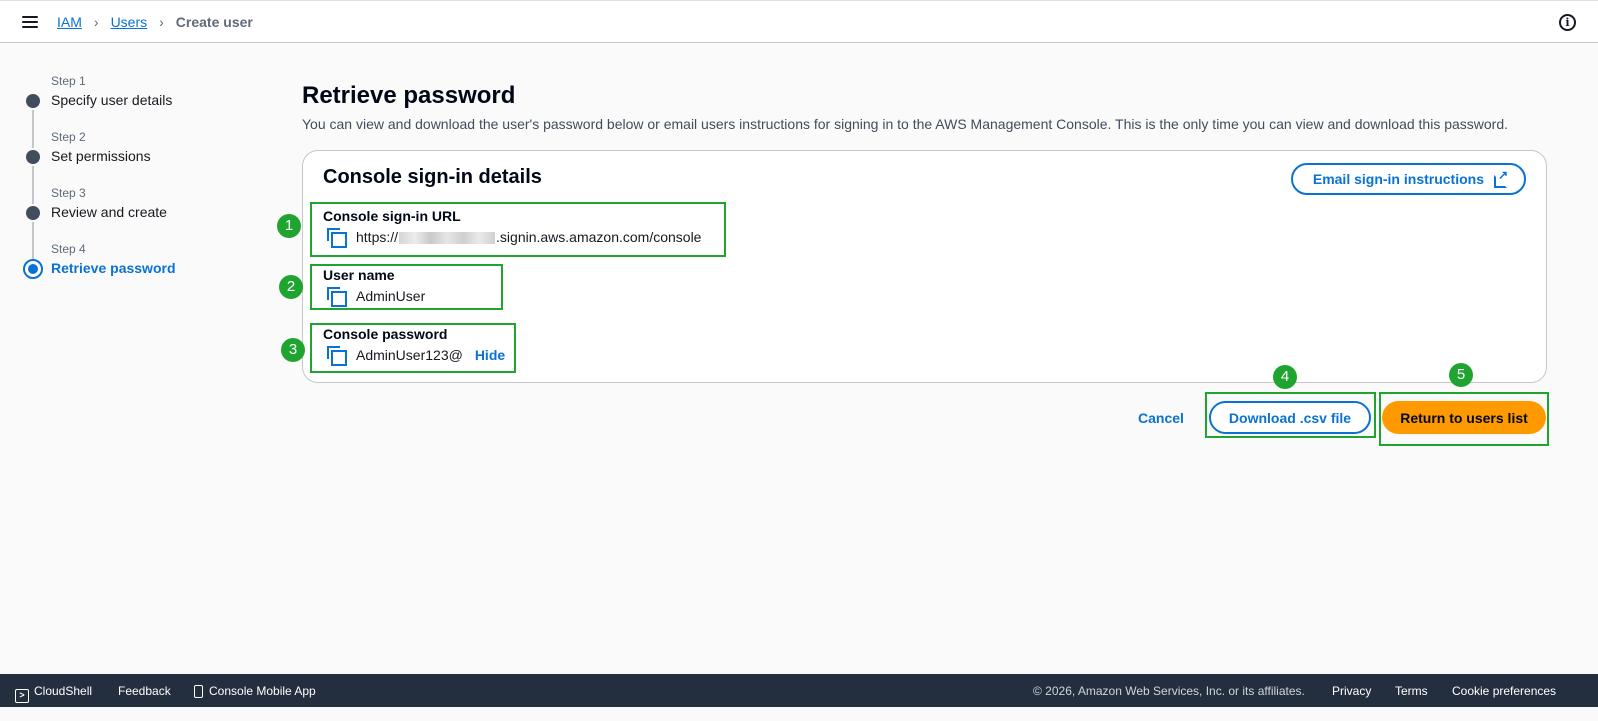  I want to click on step-4: Step 4 Retrieve password, so click(135, 266).